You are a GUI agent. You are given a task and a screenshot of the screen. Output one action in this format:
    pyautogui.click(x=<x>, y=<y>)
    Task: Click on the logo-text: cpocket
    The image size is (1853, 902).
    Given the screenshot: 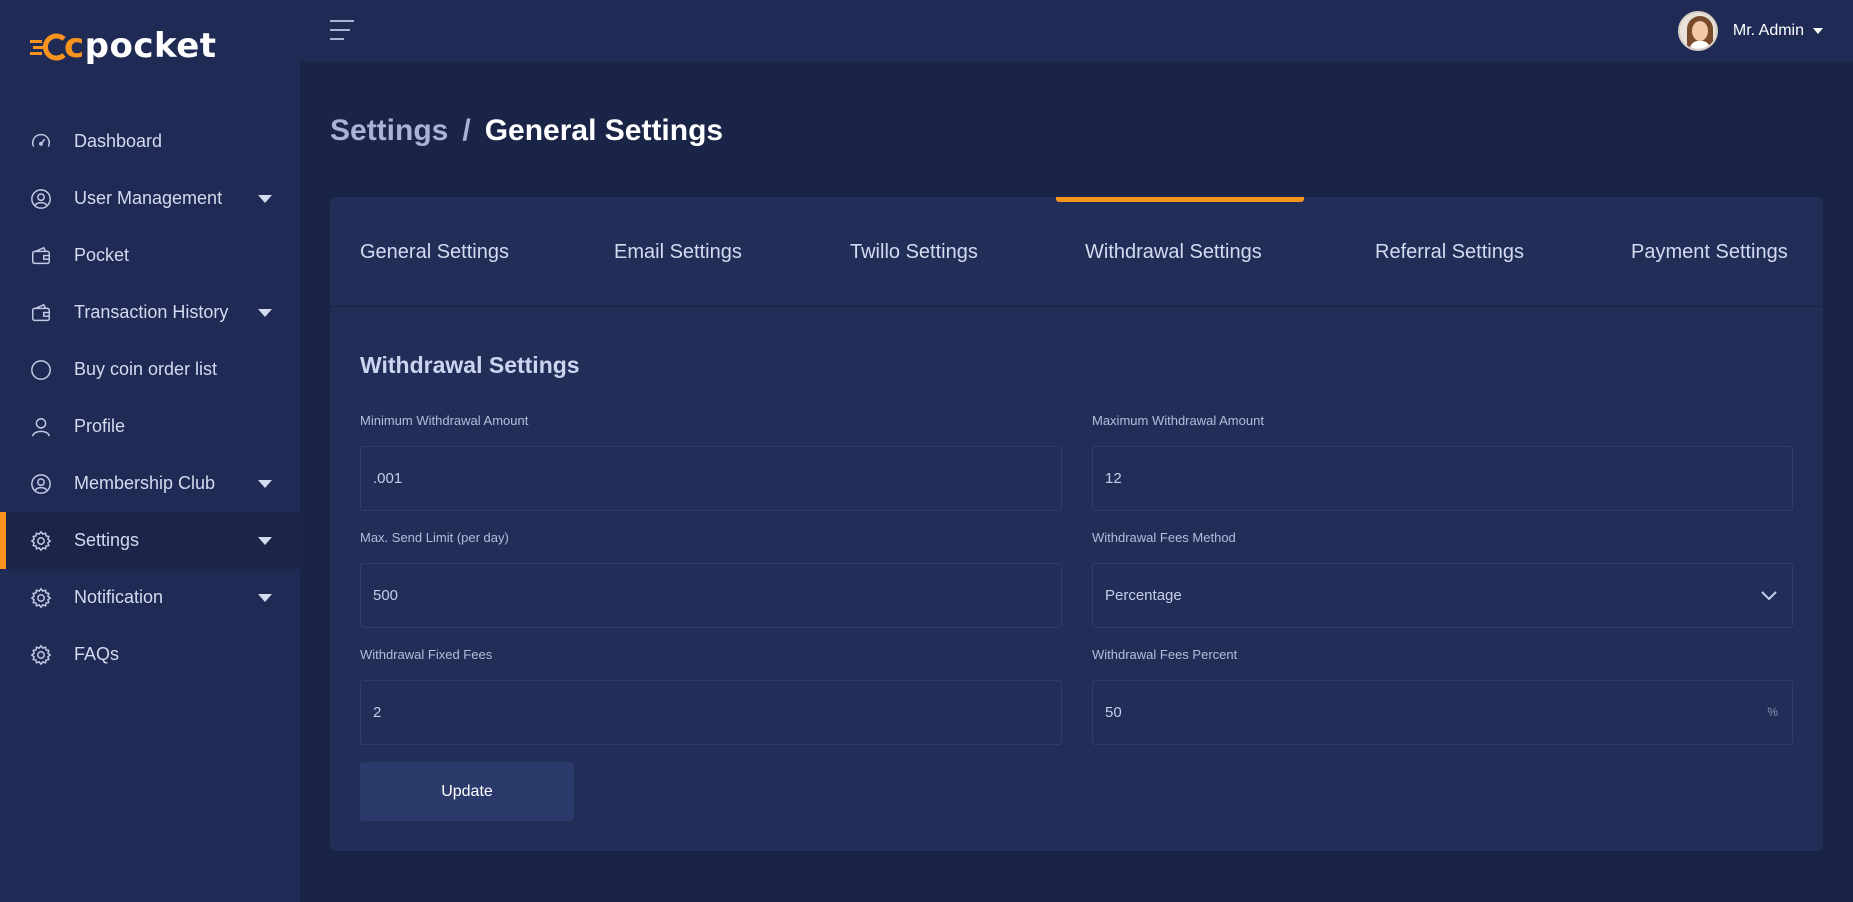 What is the action you would take?
    pyautogui.click(x=140, y=46)
    